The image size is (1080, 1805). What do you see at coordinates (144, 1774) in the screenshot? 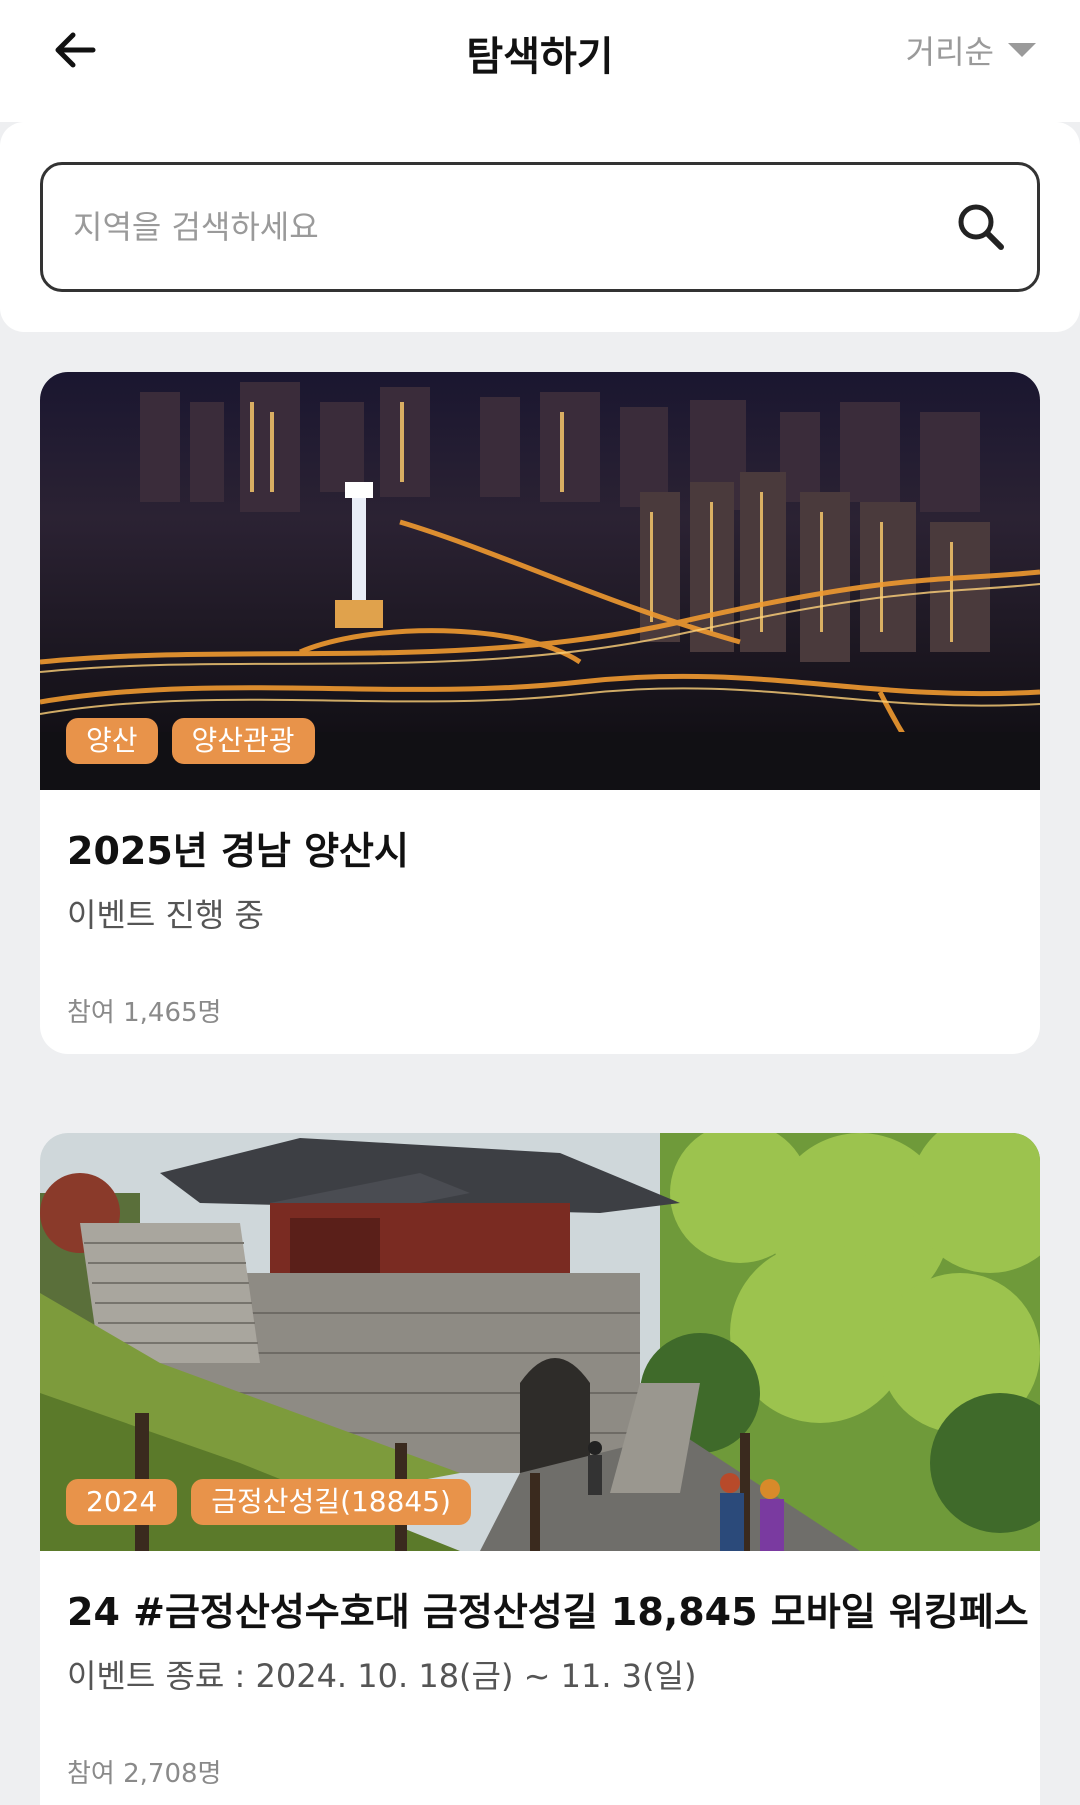
I see `participant-count: 참여 2,708명` at bounding box center [144, 1774].